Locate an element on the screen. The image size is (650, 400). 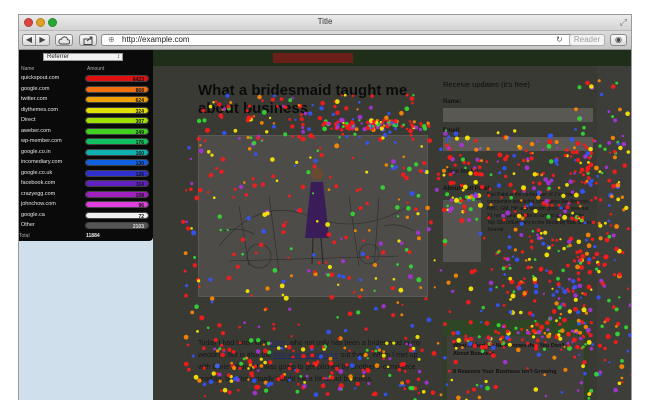
legend-row-name: incomediary.com is located at coordinates (42, 162).